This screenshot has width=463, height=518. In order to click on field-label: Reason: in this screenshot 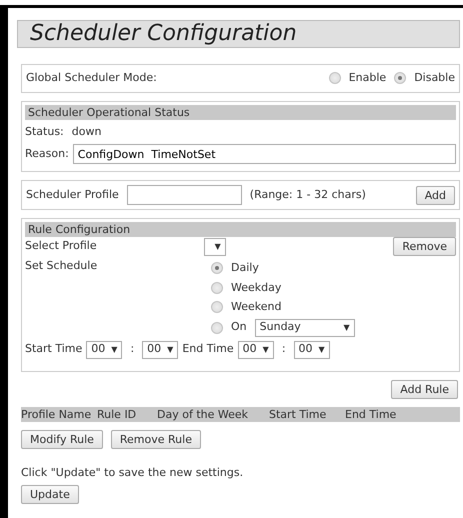, I will do `click(47, 154)`.